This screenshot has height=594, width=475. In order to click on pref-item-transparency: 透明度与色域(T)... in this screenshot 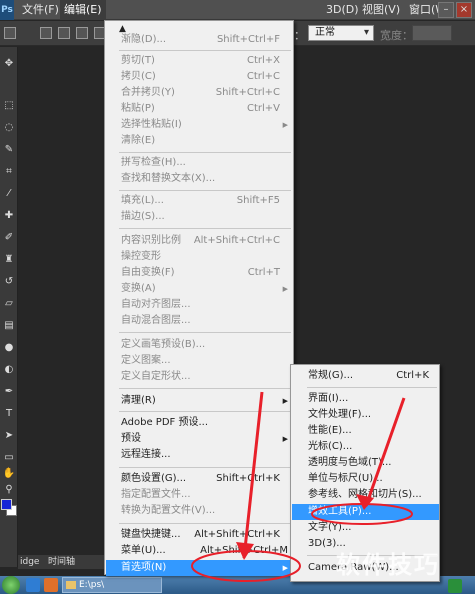, I will do `click(365, 463)`.